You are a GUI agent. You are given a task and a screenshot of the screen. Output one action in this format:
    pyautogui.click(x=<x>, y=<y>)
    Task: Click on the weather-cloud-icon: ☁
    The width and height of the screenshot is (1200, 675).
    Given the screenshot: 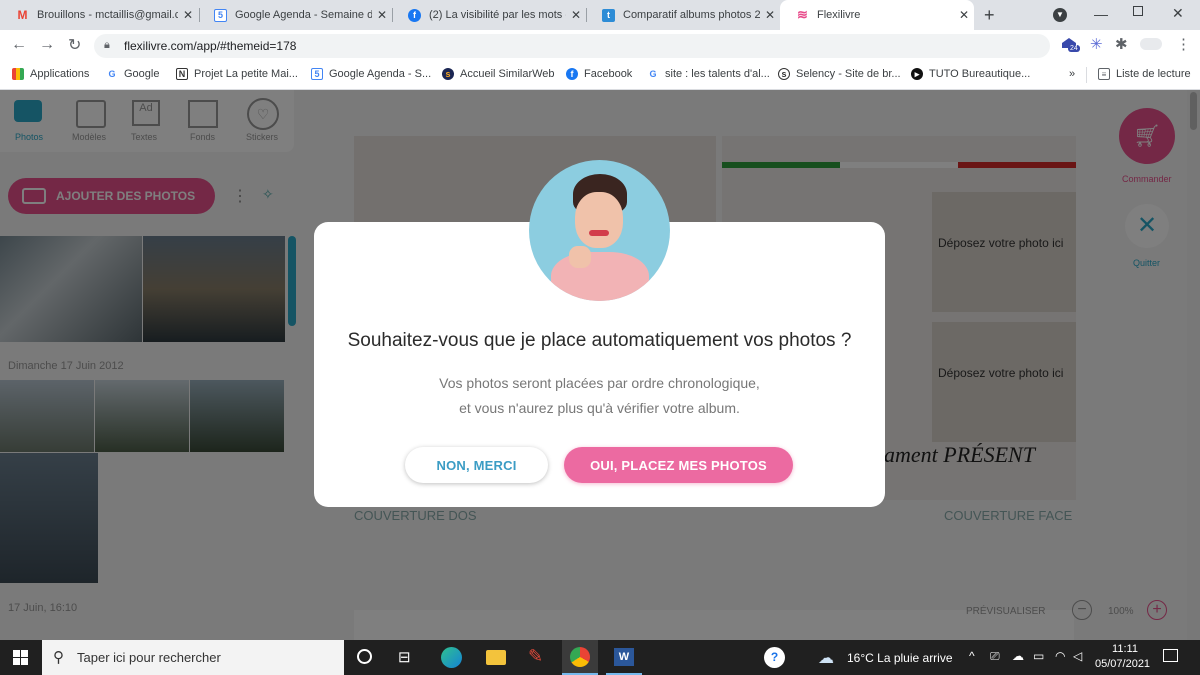 What is the action you would take?
    pyautogui.click(x=826, y=658)
    